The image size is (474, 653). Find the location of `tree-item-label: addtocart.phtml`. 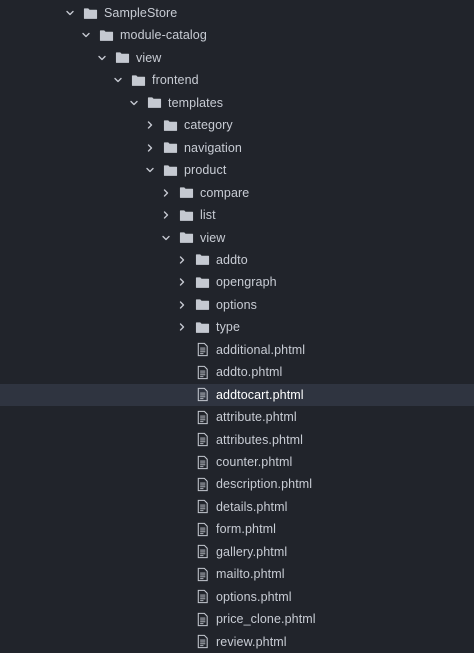

tree-item-label: addtocart.phtml is located at coordinates (260, 394).